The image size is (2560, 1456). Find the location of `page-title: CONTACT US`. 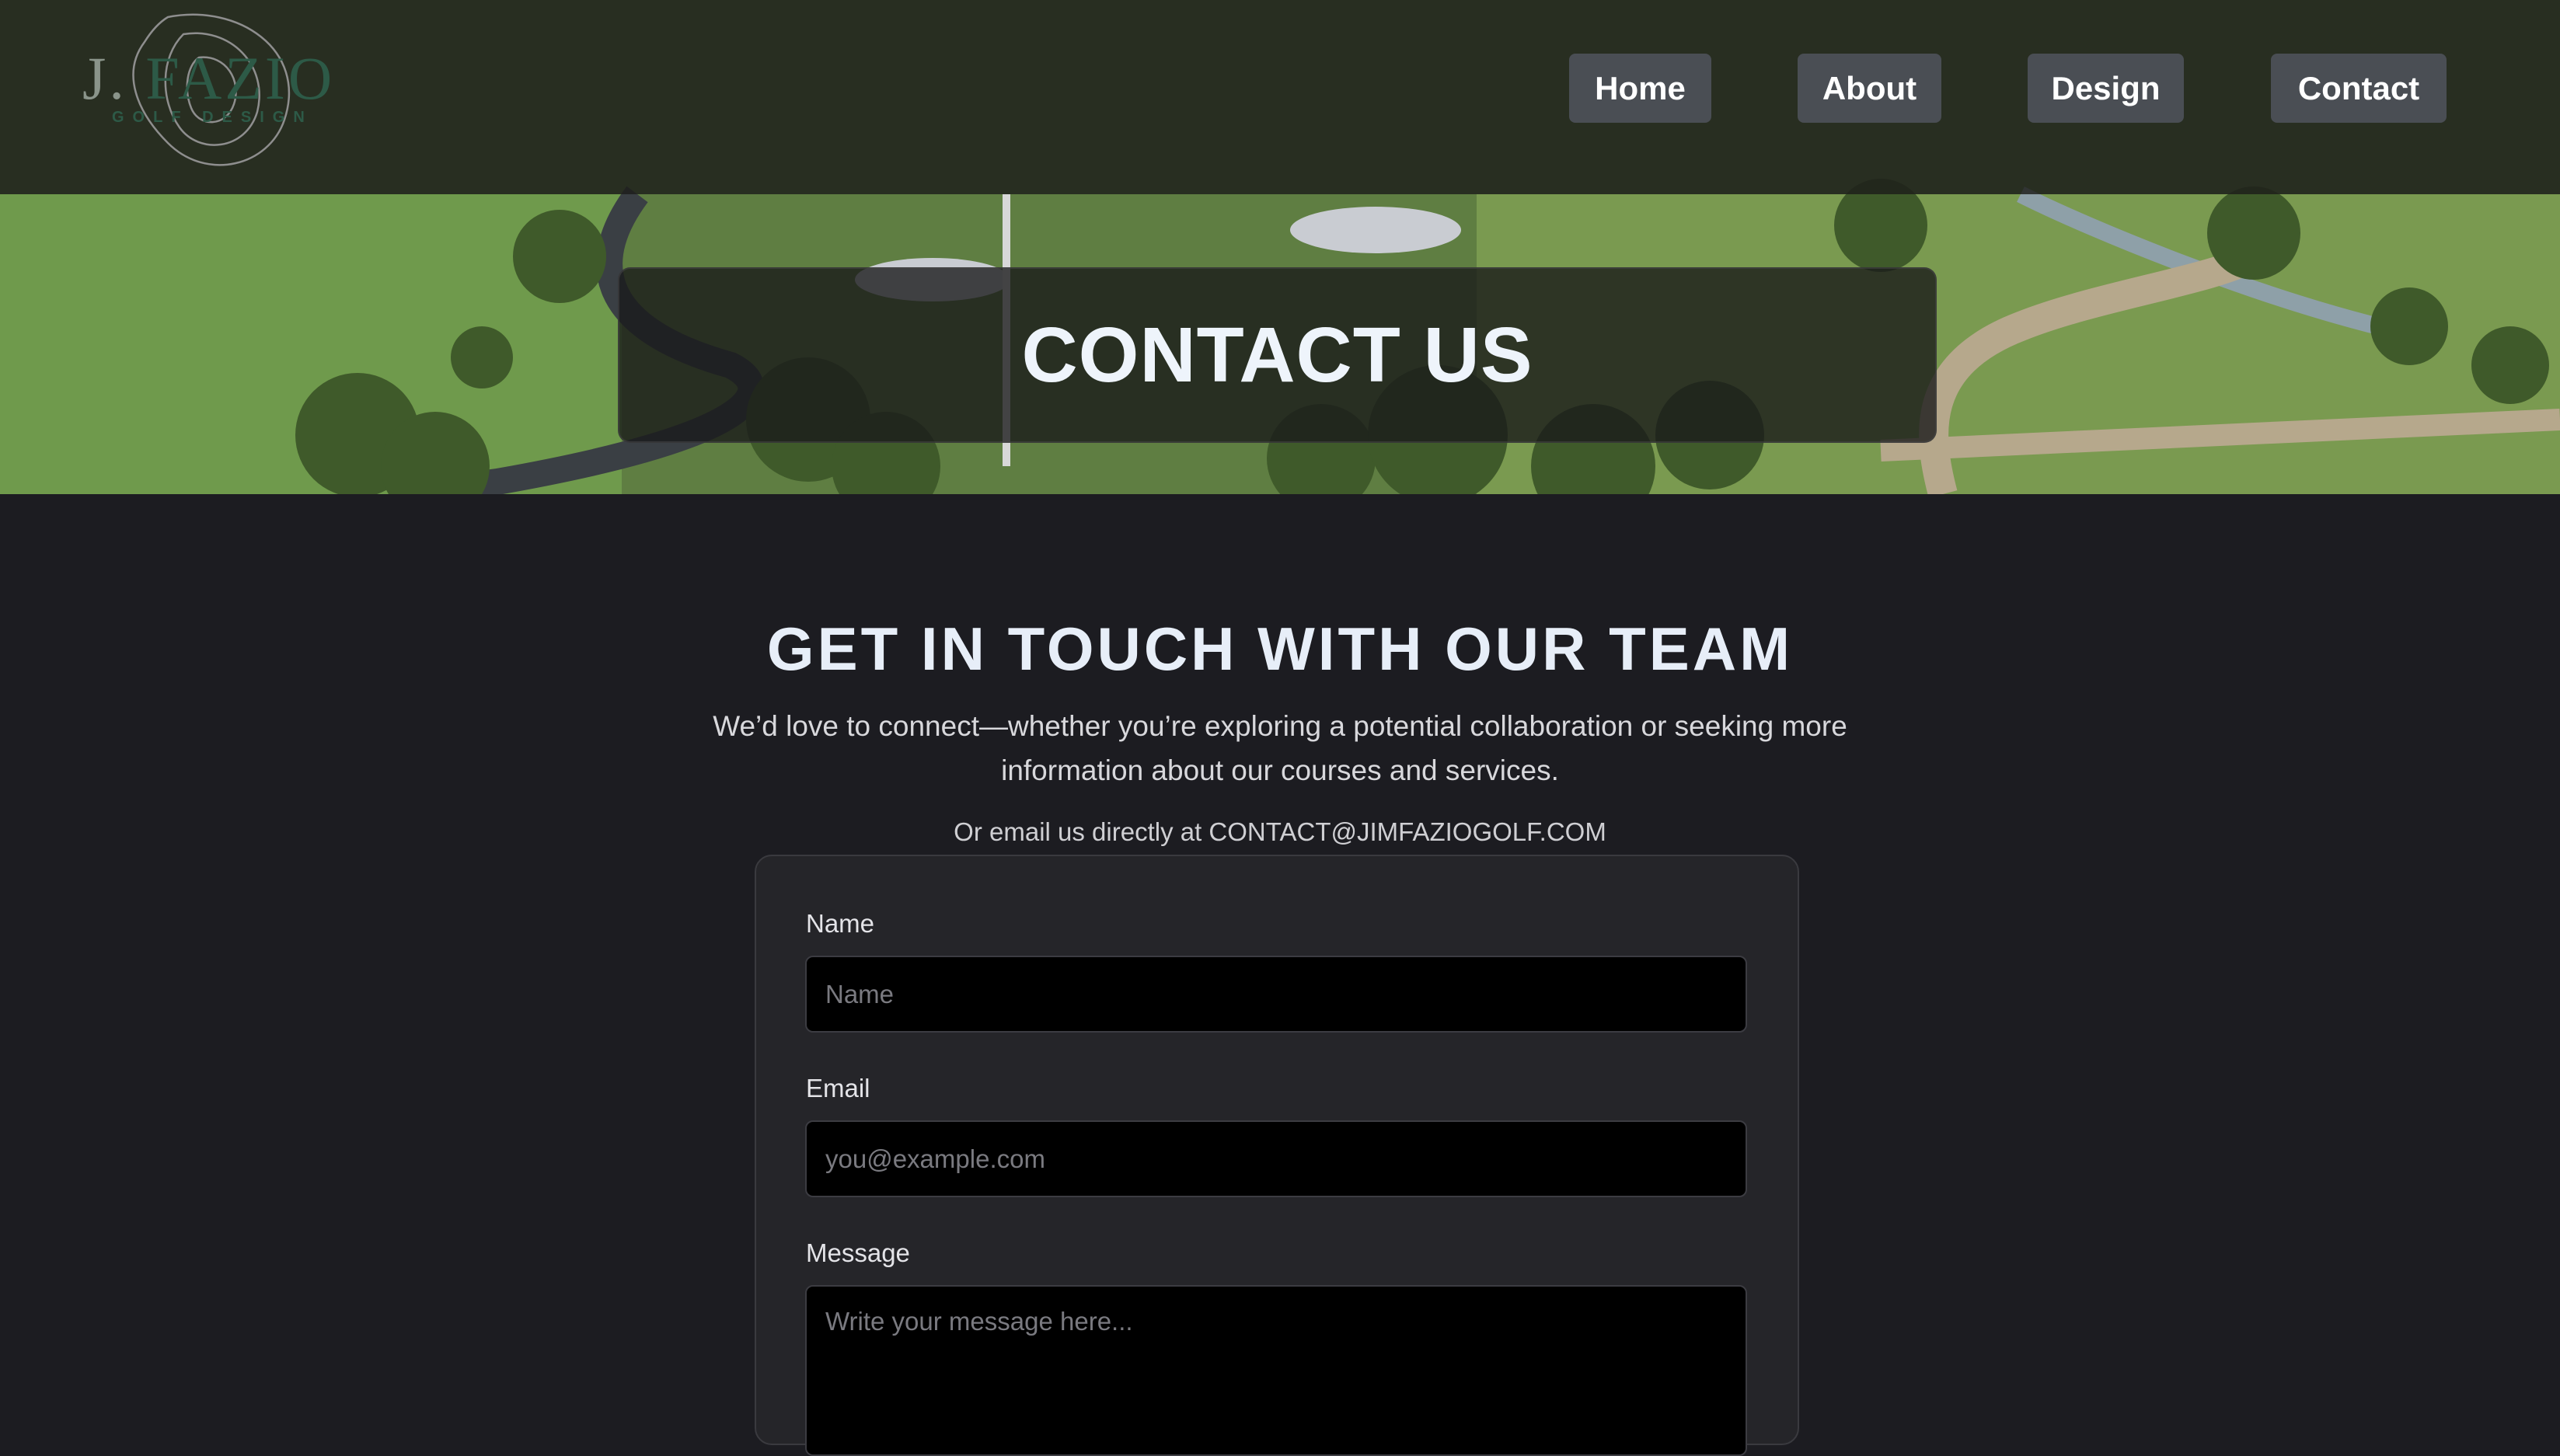

page-title: CONTACT US is located at coordinates (1277, 355).